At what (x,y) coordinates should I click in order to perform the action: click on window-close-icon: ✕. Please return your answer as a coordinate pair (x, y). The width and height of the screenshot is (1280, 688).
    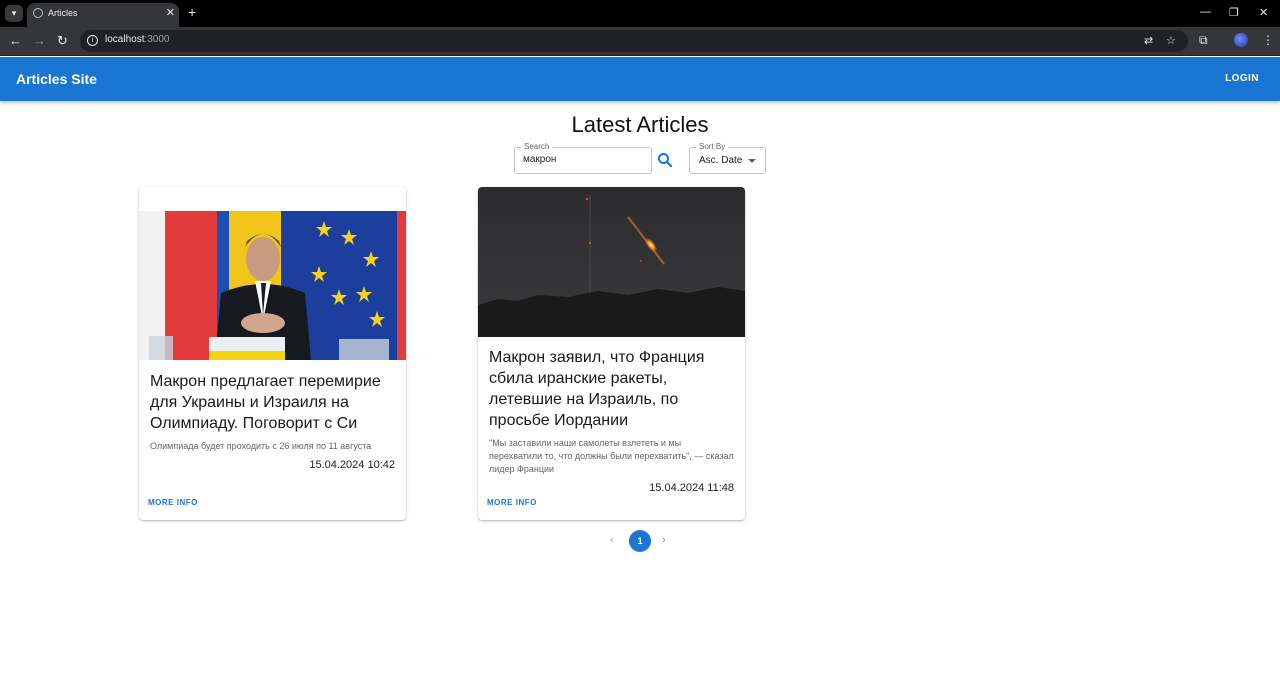
    Looking at the image, I should click on (1263, 12).